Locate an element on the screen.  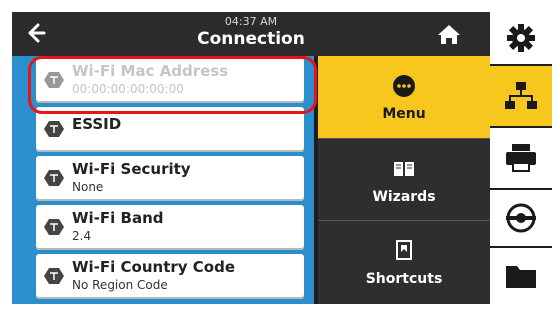
item-value: No Region Code is located at coordinates (120, 285).